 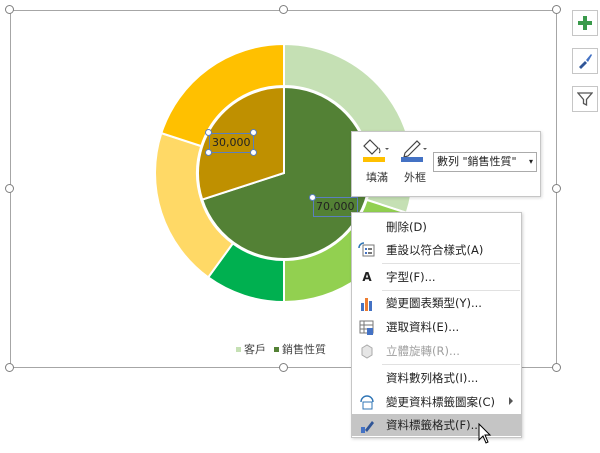 What do you see at coordinates (441, 402) in the screenshot?
I see `menu-item-label: 變更資料標籤圖案(C)` at bounding box center [441, 402].